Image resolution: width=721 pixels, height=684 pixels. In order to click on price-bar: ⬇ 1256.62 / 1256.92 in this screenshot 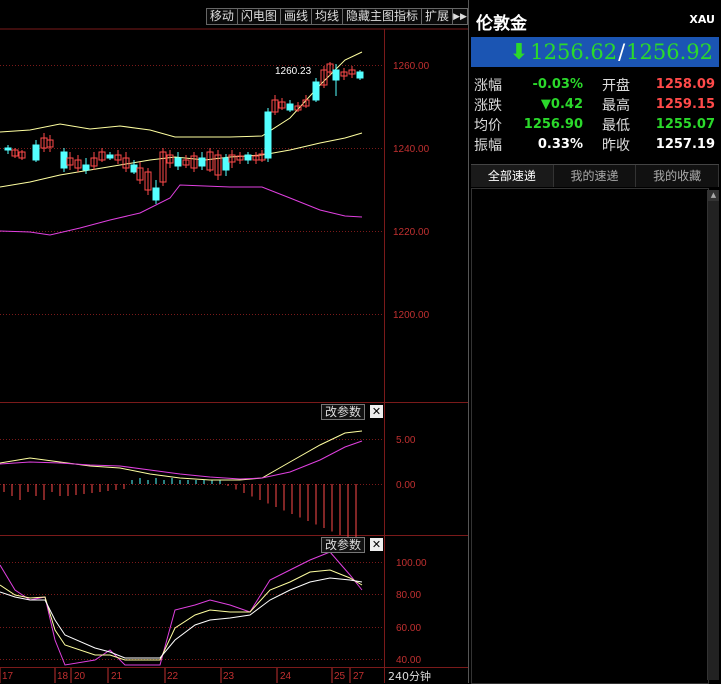, I will do `click(595, 52)`.